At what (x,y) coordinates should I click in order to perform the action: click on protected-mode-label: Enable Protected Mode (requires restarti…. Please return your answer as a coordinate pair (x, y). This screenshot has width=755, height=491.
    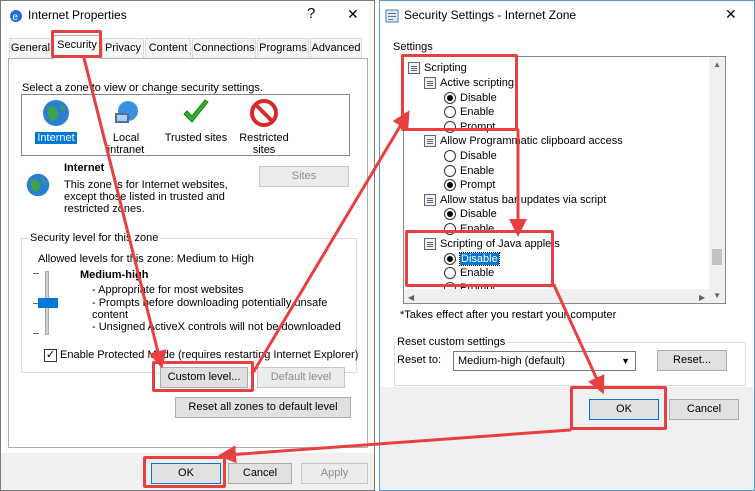
    Looking at the image, I should click on (209, 355).